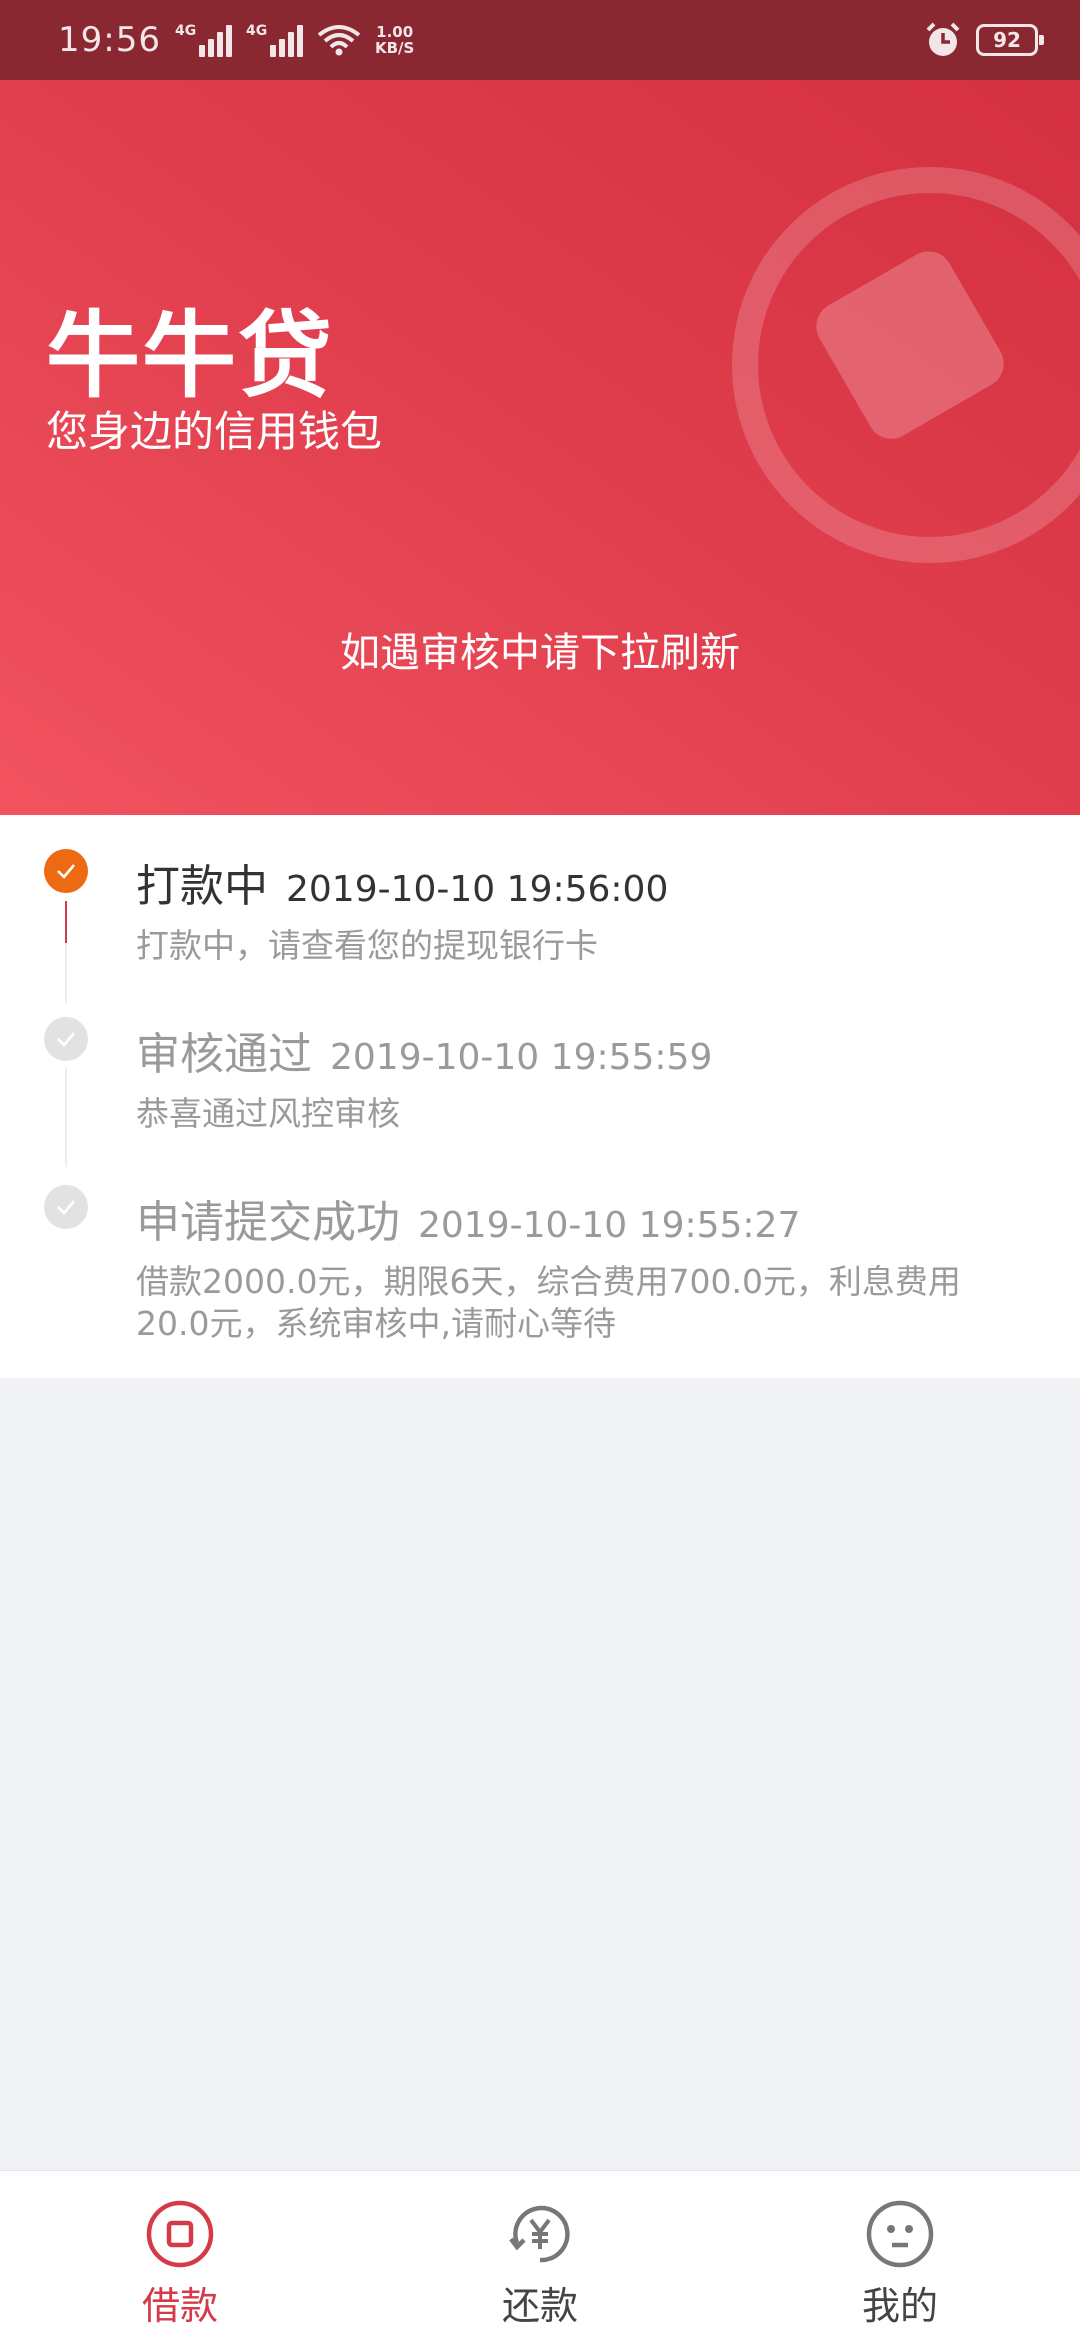  I want to click on nav-item-mine: 我的, so click(900, 2255).